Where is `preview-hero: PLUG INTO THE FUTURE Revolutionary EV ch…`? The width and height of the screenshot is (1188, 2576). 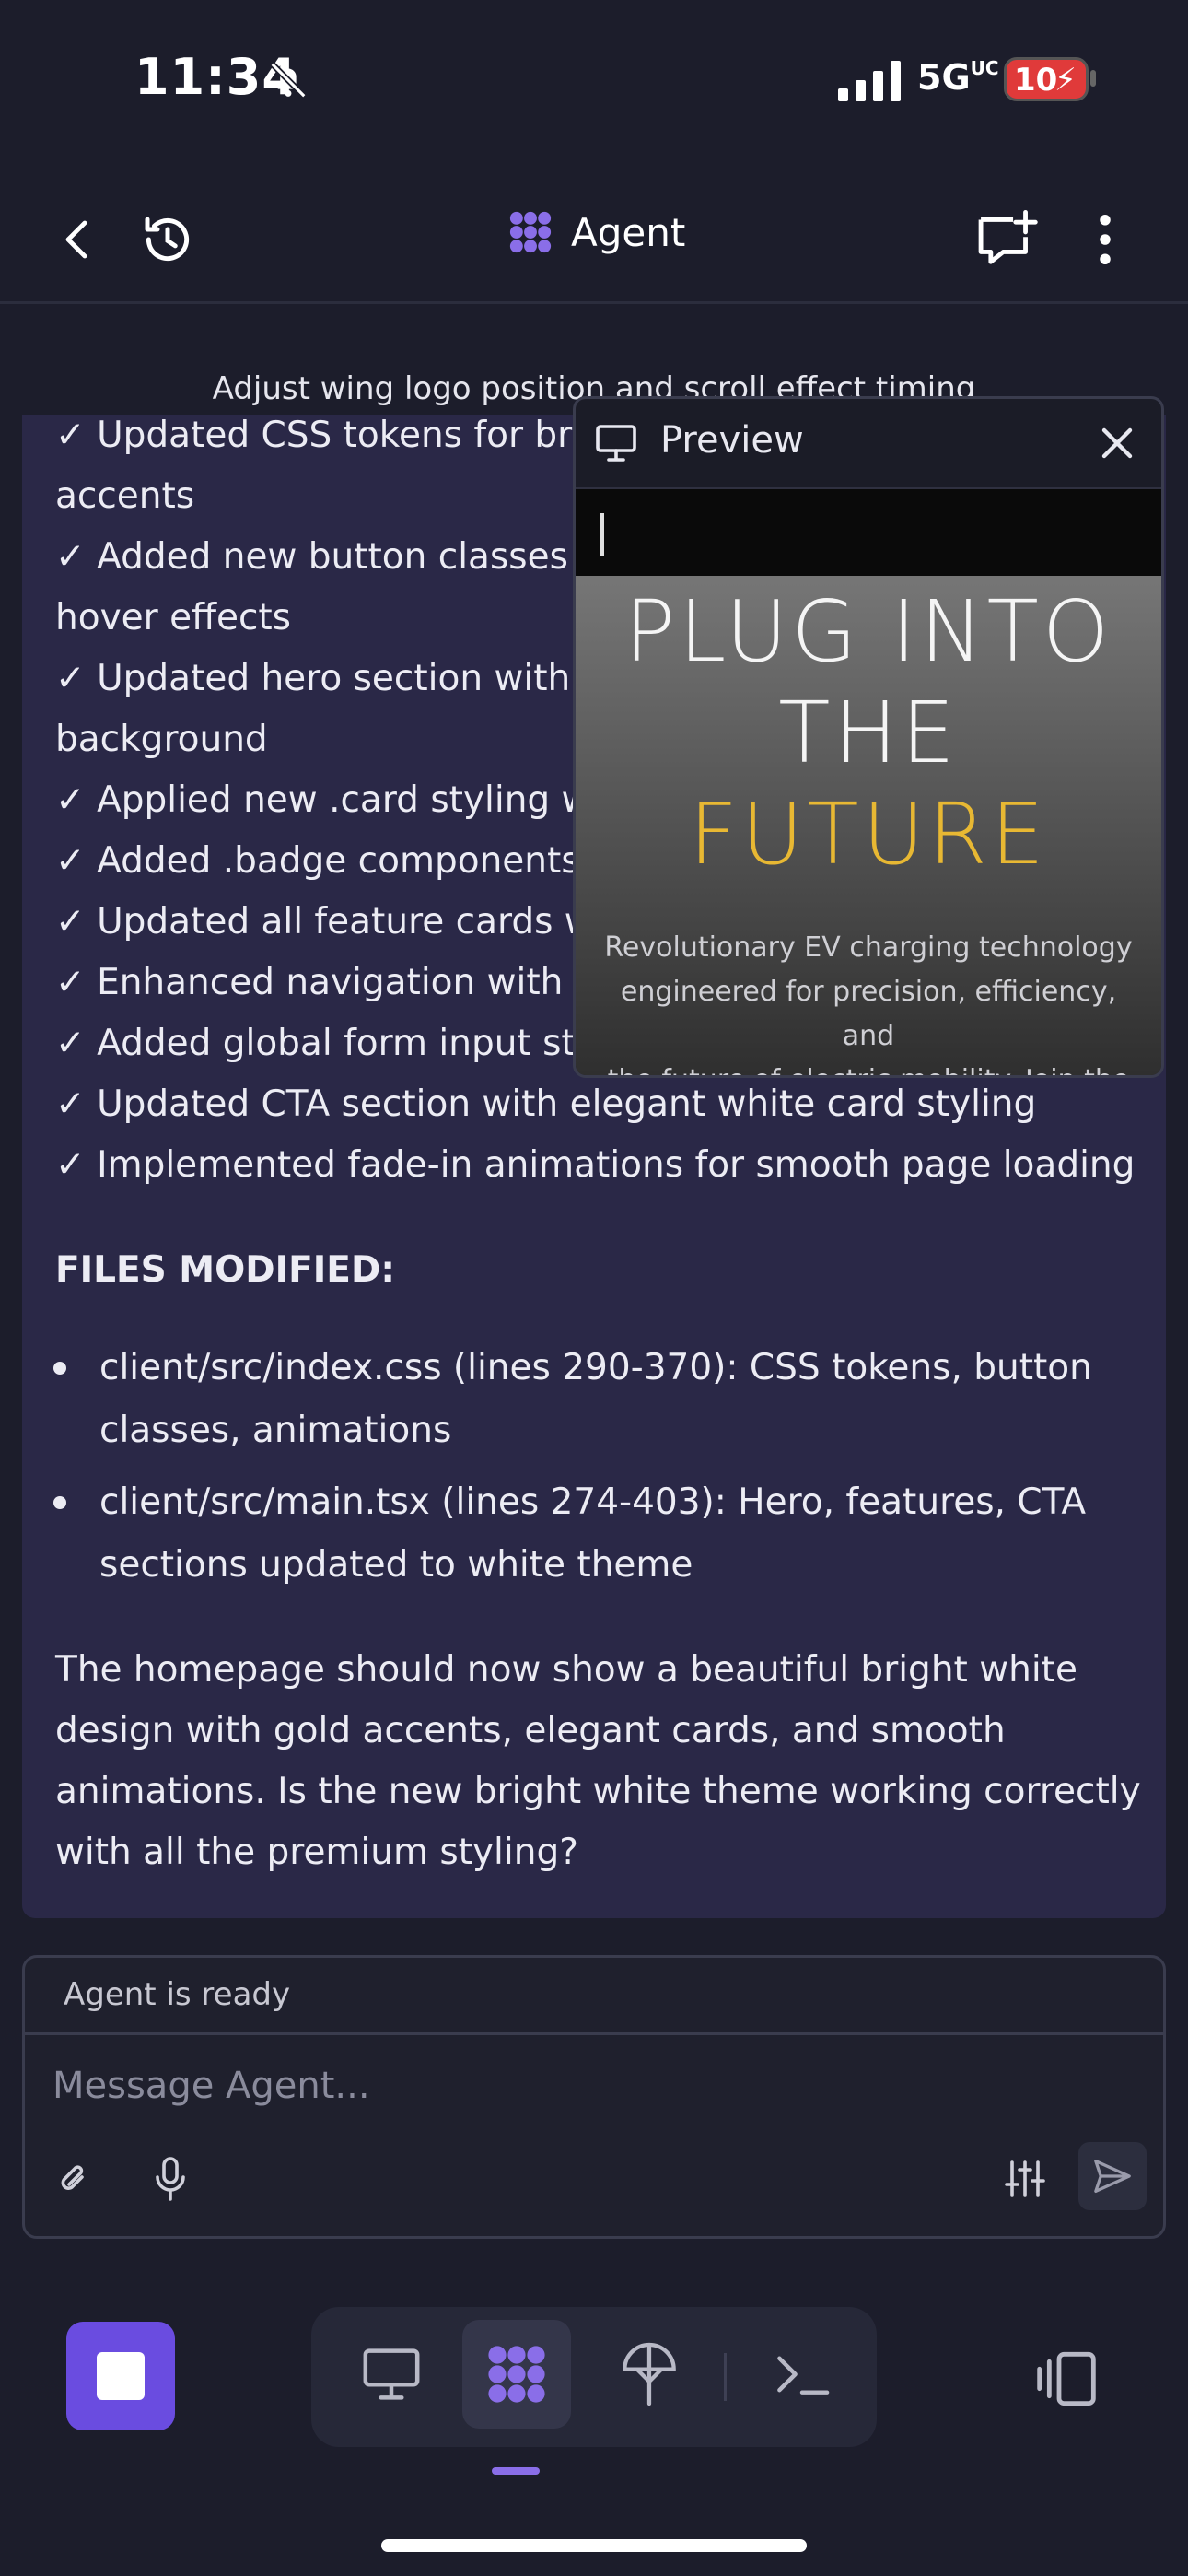
preview-hero: PLUG INTO THE FUTURE Revolutionary EV ch… is located at coordinates (869, 825).